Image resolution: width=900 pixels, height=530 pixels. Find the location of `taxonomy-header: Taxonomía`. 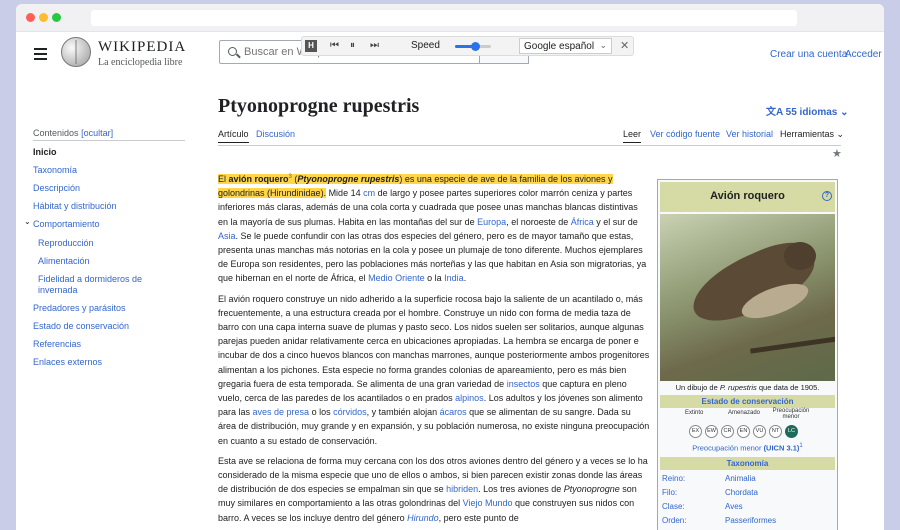

taxonomy-header: Taxonomía is located at coordinates (747, 463).